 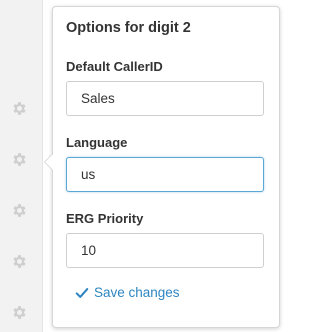 I want to click on language-input, so click(x=165, y=174).